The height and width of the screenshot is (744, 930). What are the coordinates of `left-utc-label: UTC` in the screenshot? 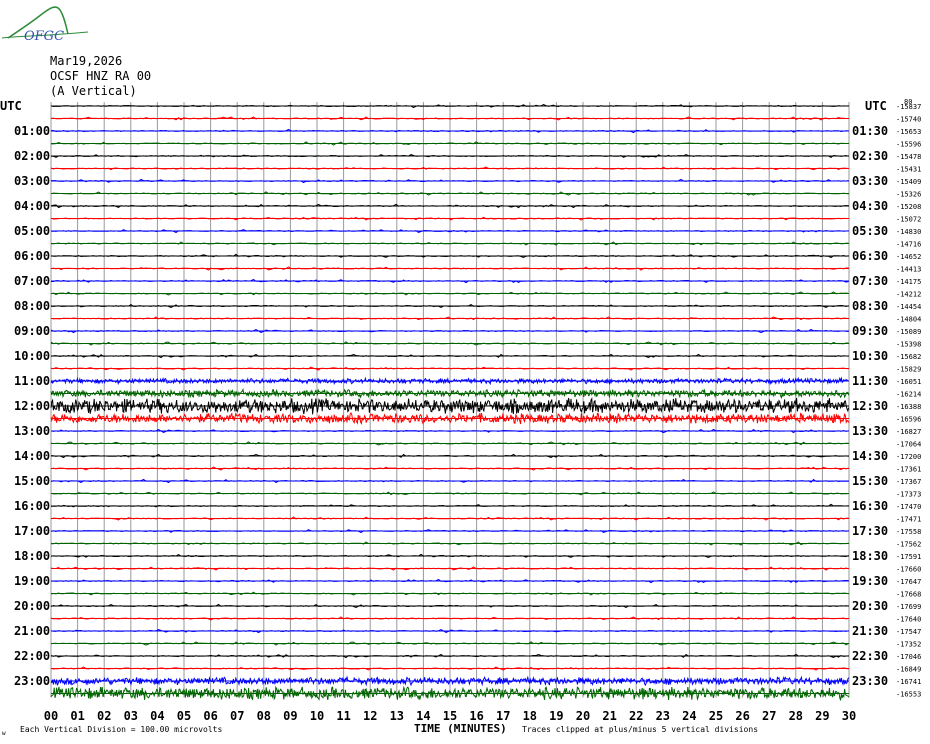 It's located at (11, 106).